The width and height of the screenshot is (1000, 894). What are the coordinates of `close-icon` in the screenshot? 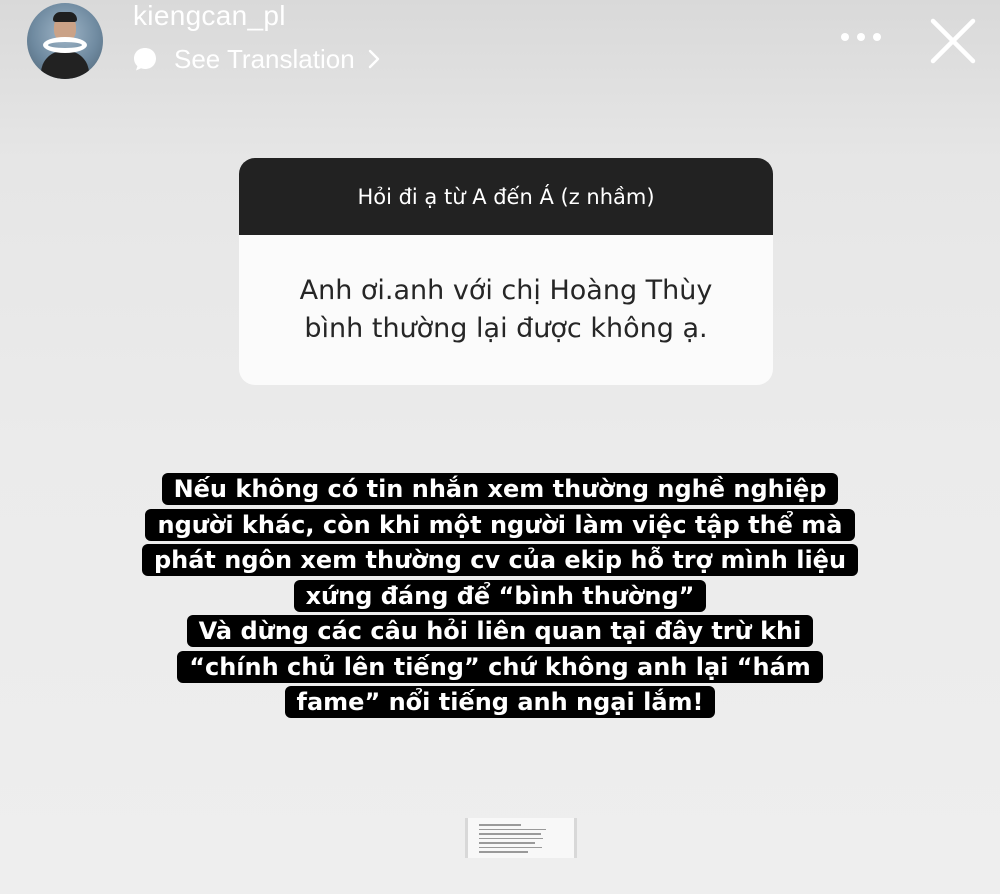 It's located at (953, 41).